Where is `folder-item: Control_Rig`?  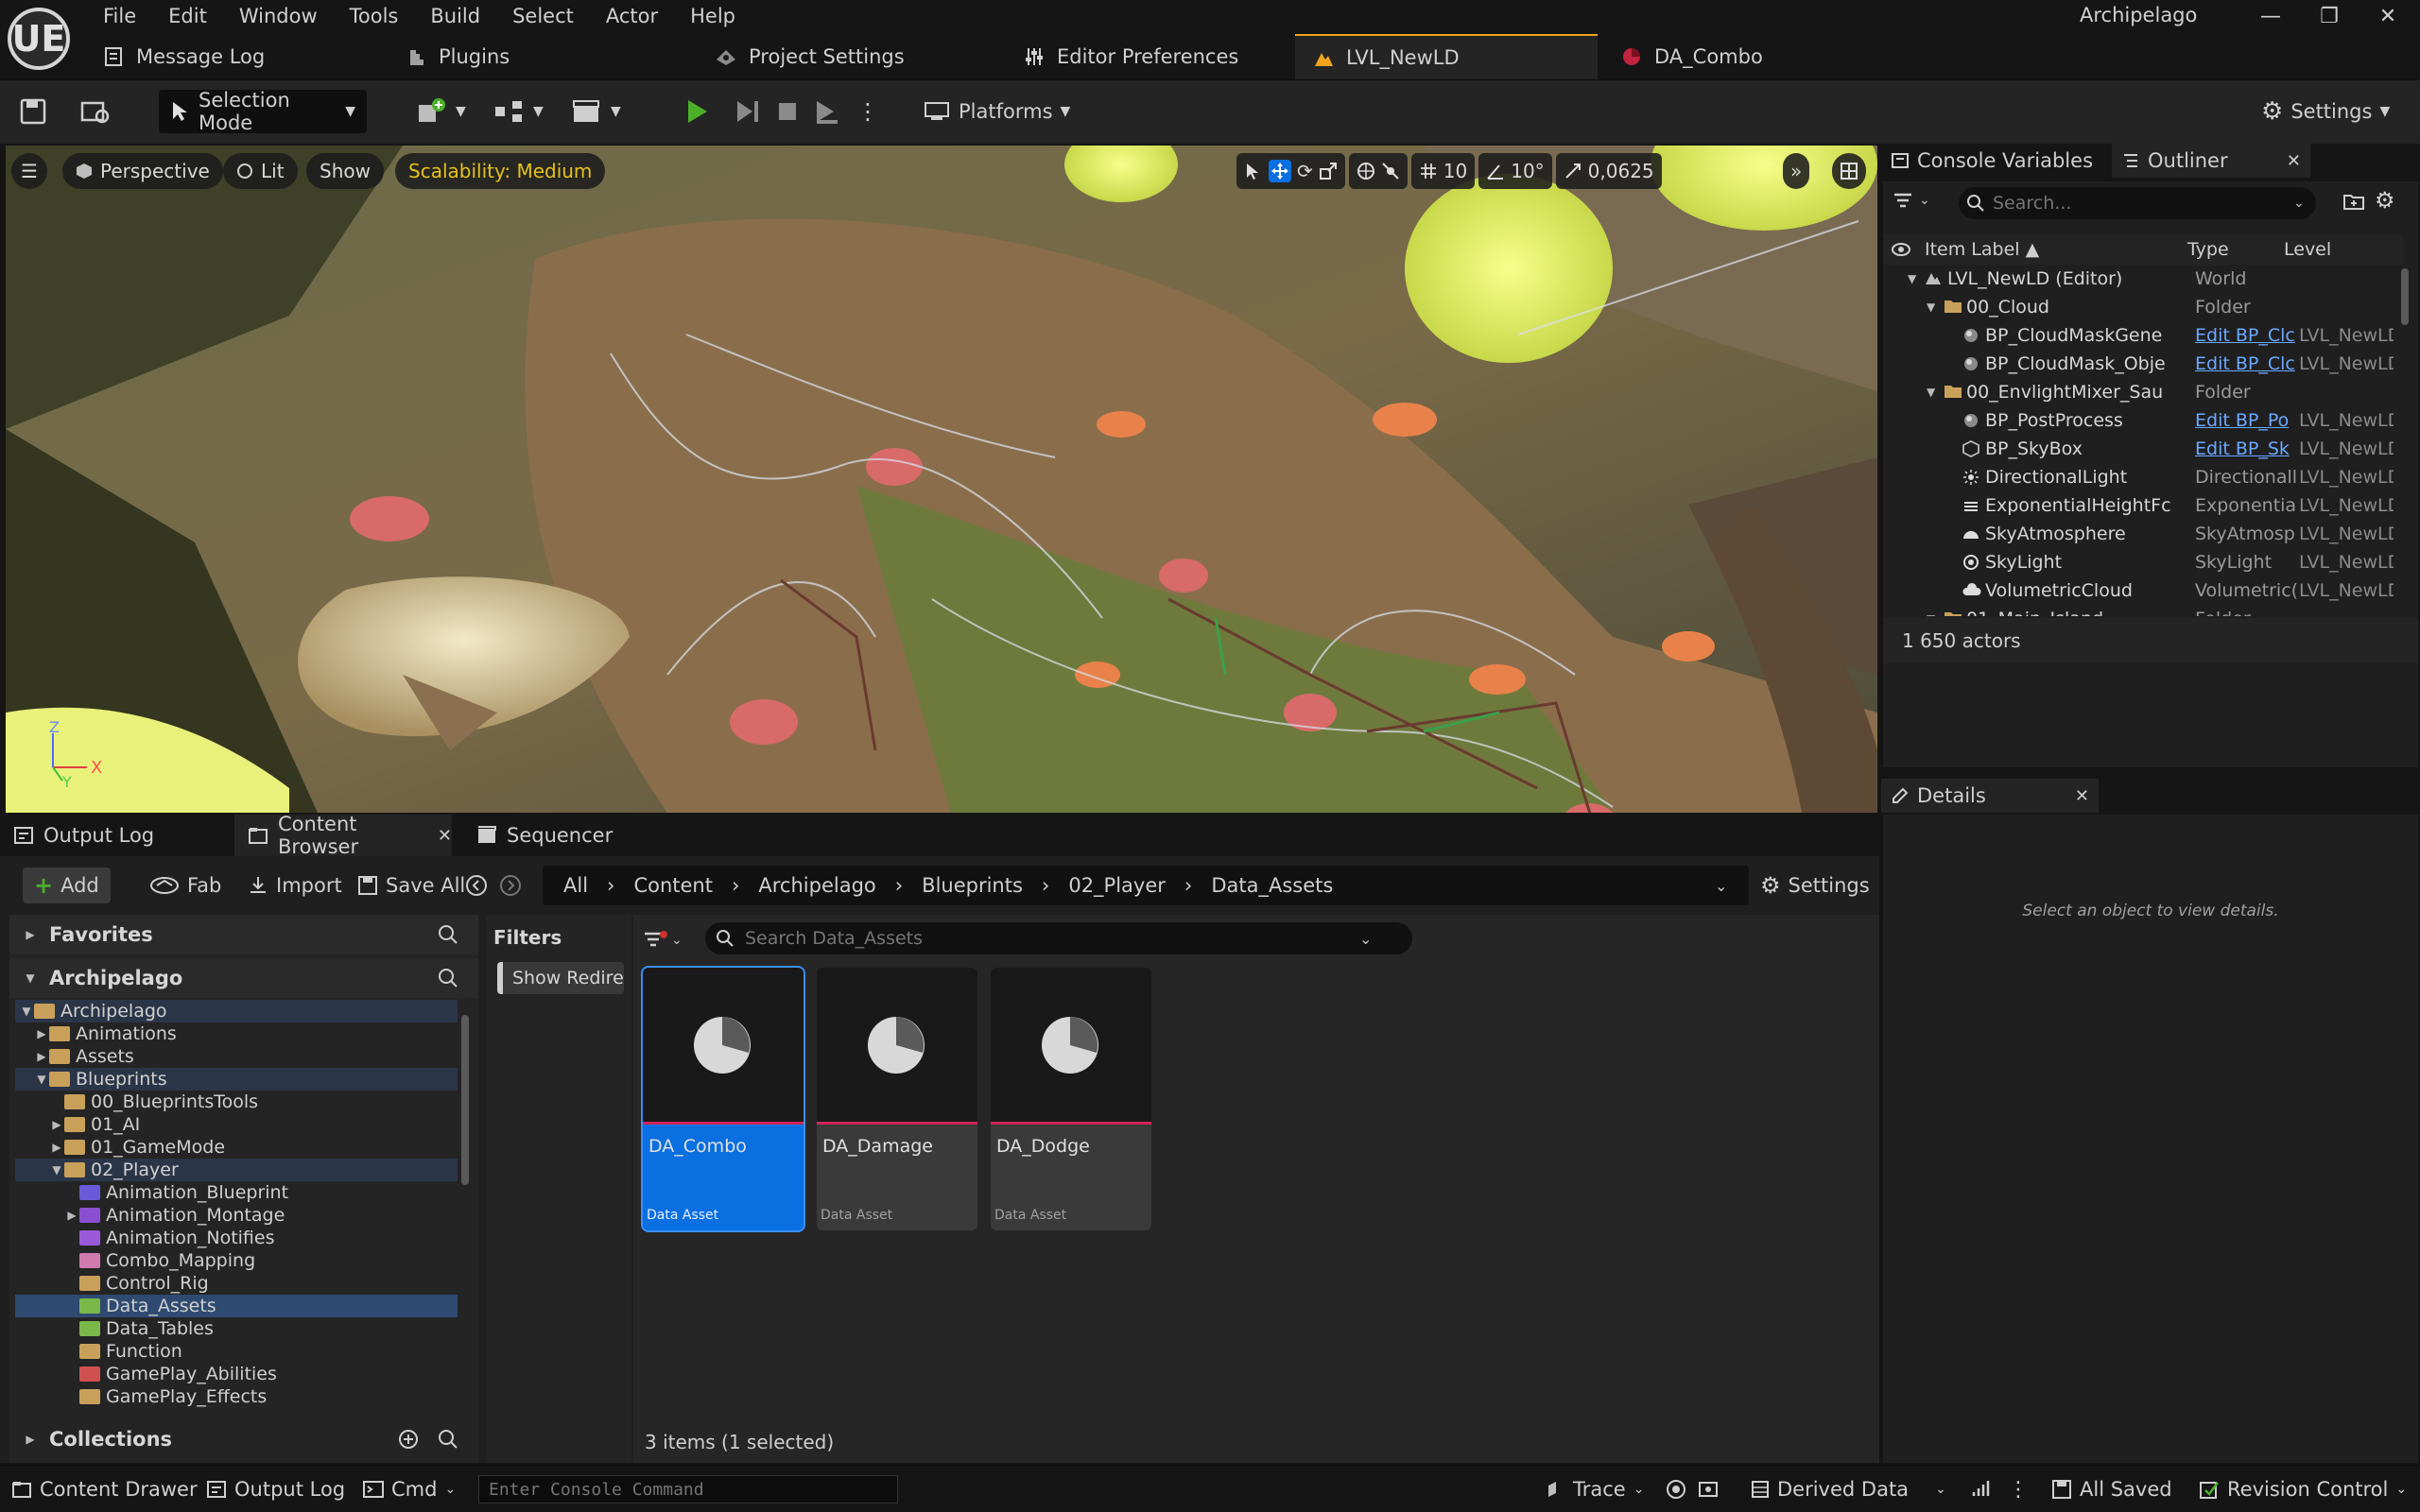 folder-item: Control_Rig is located at coordinates (236, 1283).